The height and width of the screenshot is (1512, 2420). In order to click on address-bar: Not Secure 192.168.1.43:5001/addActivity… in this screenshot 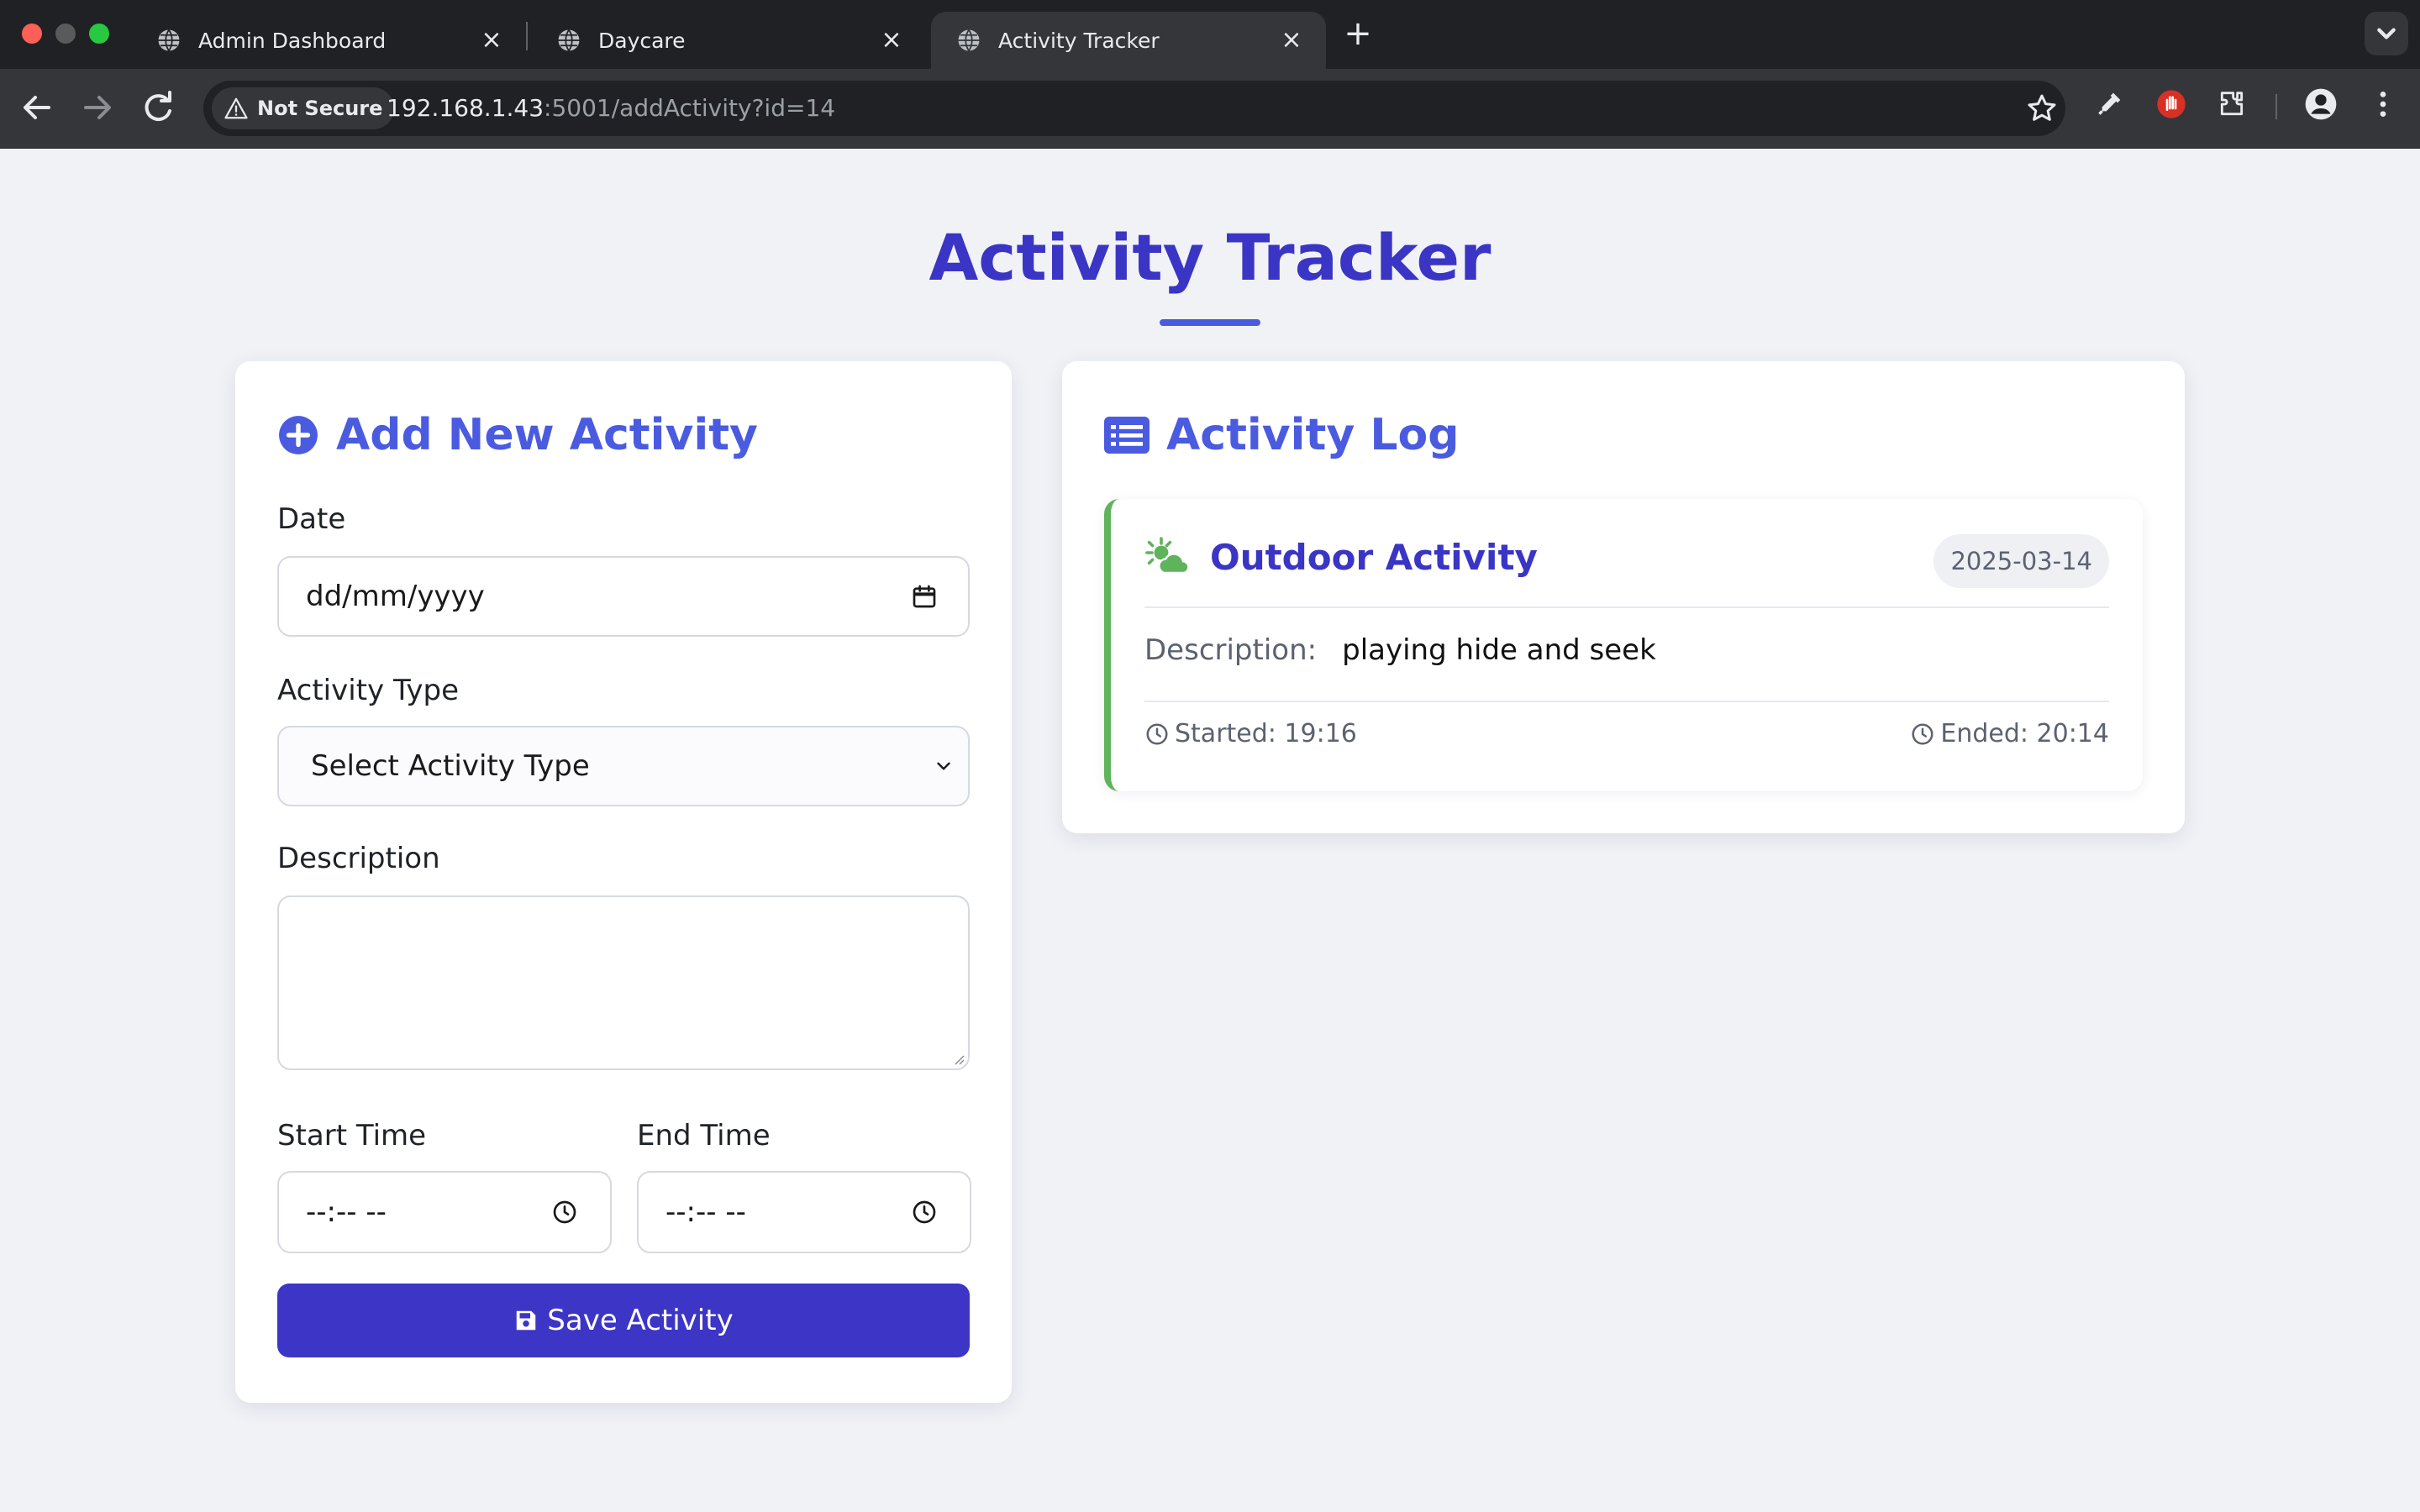, I will do `click(1134, 108)`.